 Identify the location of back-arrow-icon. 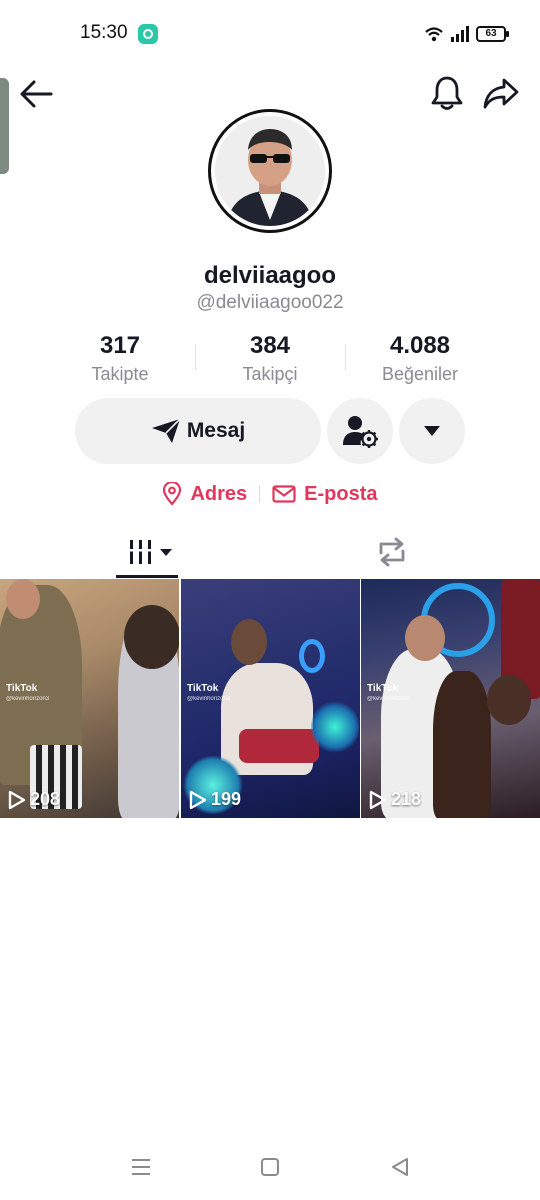
(36, 94).